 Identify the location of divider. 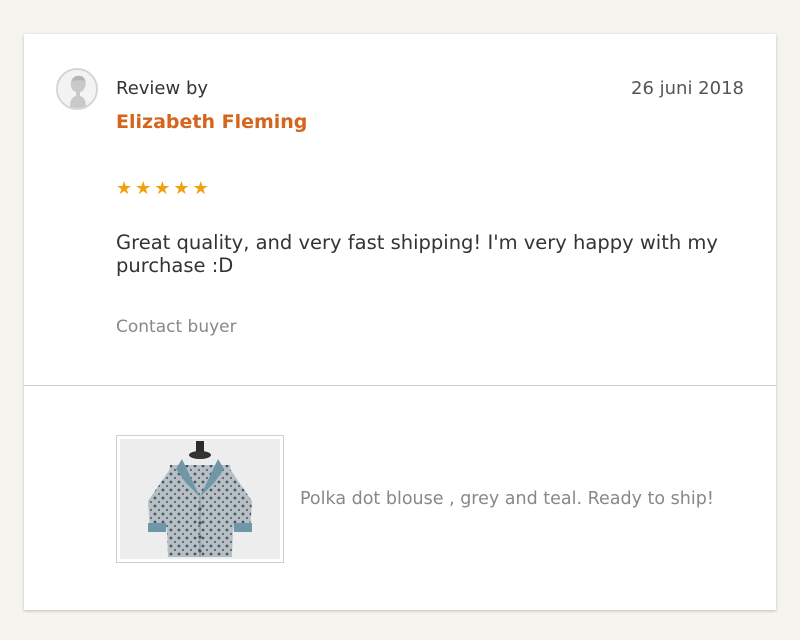
(400, 385).